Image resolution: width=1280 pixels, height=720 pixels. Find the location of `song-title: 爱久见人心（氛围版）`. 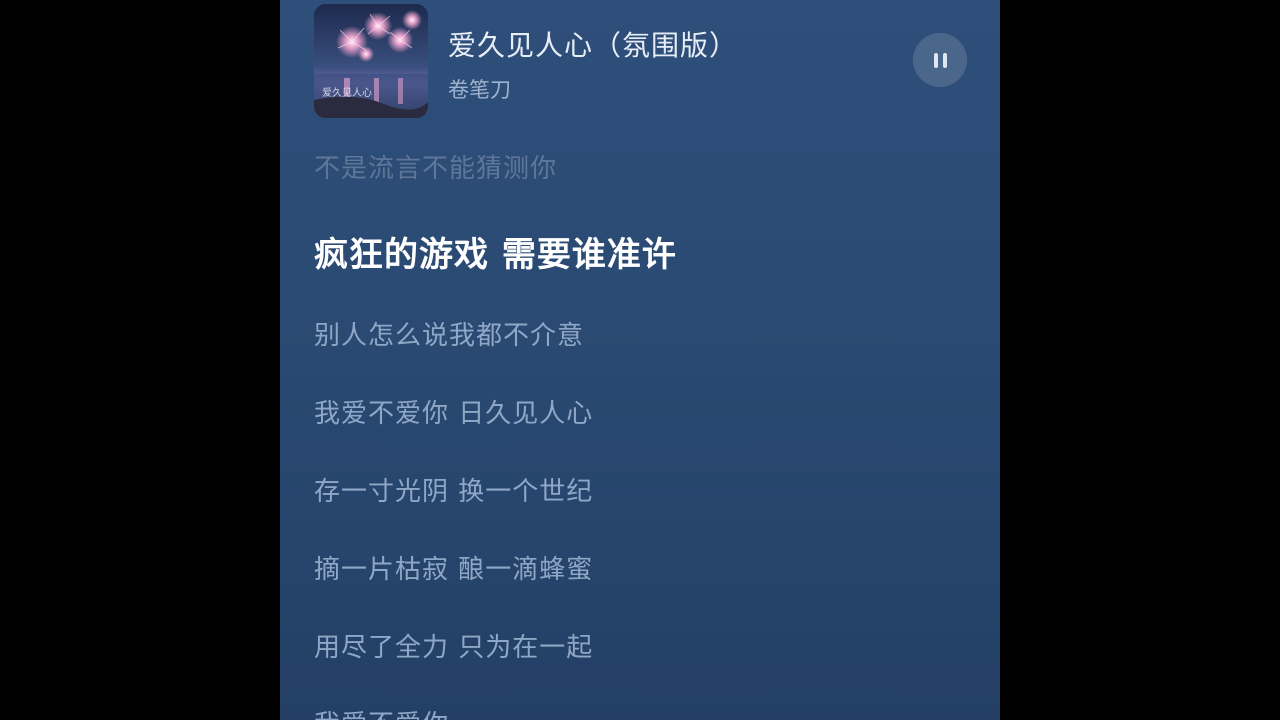

song-title: 爱久见人心（氛围版） is located at coordinates (593, 44).